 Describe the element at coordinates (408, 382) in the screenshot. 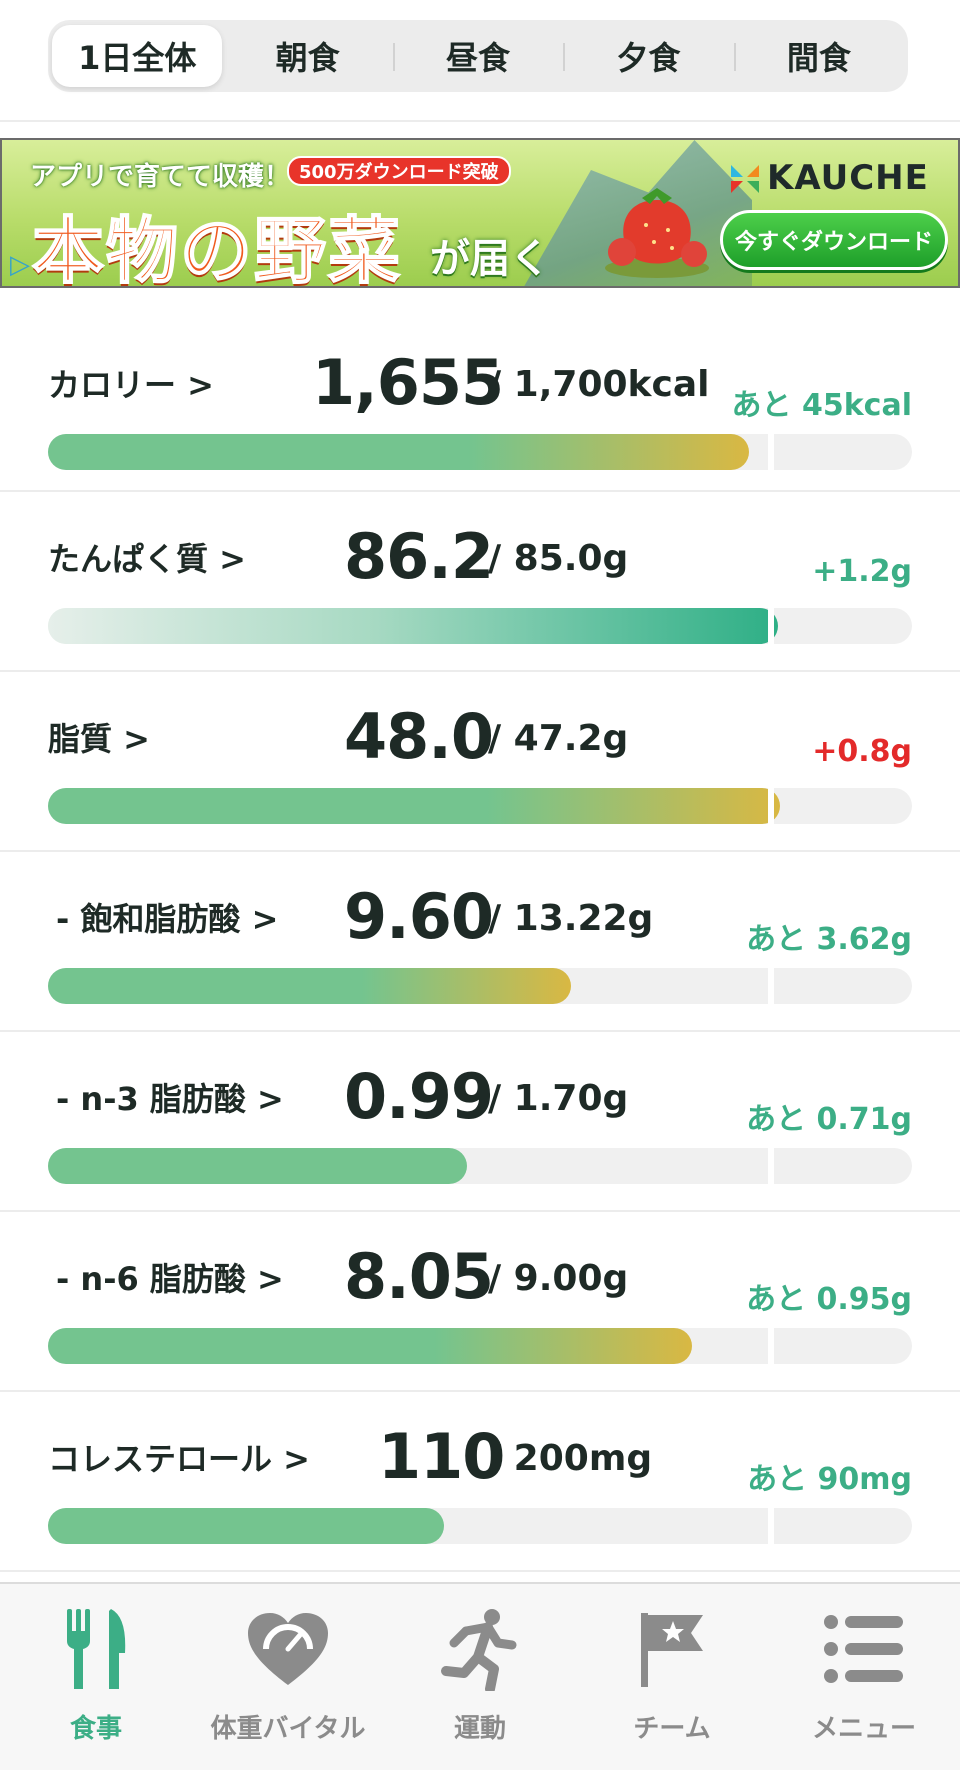

I see `nutrient-intake-value: 1,655` at that location.